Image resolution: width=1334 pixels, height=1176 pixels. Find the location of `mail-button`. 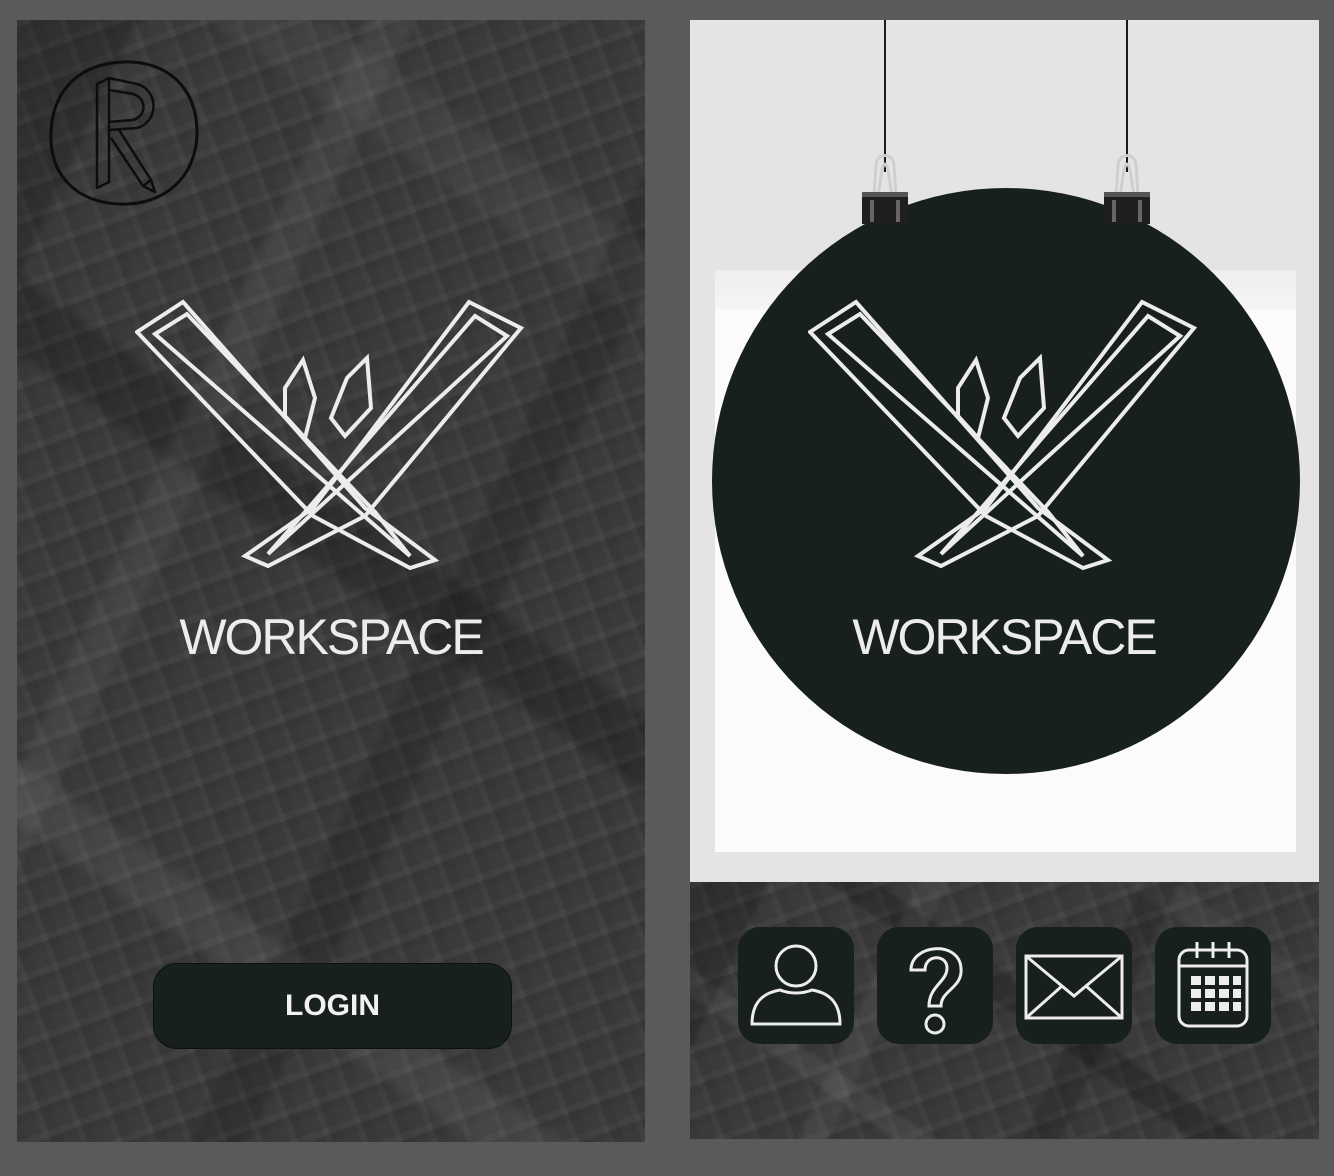

mail-button is located at coordinates (1074, 985).